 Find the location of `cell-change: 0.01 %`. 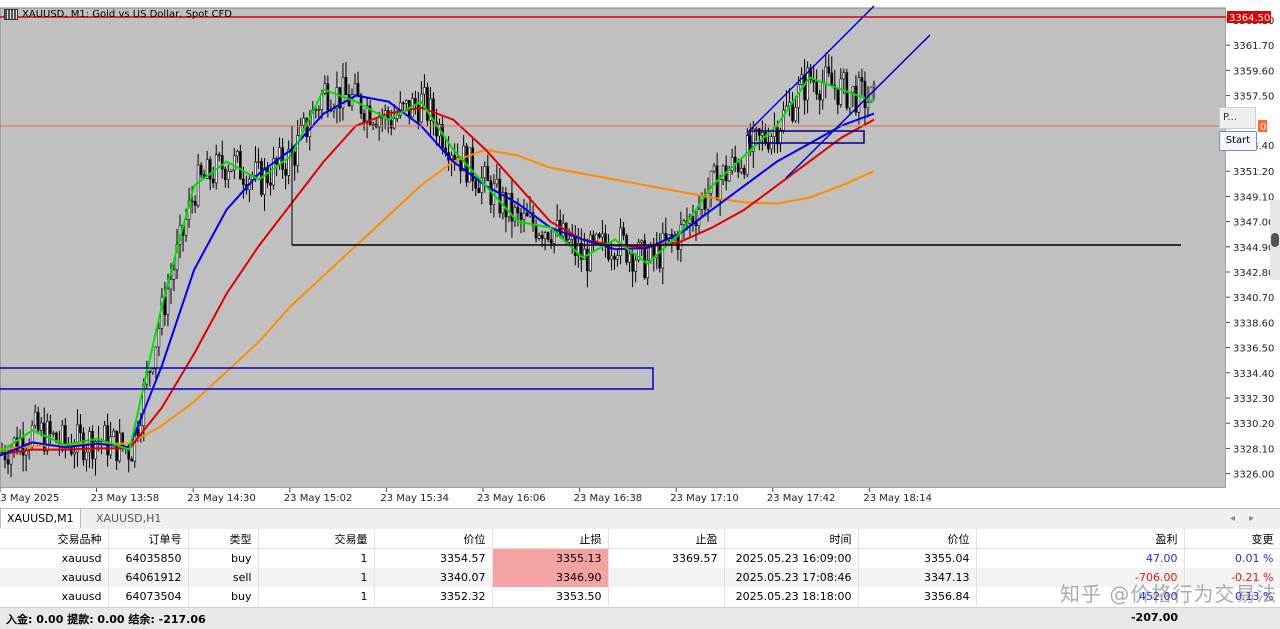

cell-change: 0.01 % is located at coordinates (1232, 558).